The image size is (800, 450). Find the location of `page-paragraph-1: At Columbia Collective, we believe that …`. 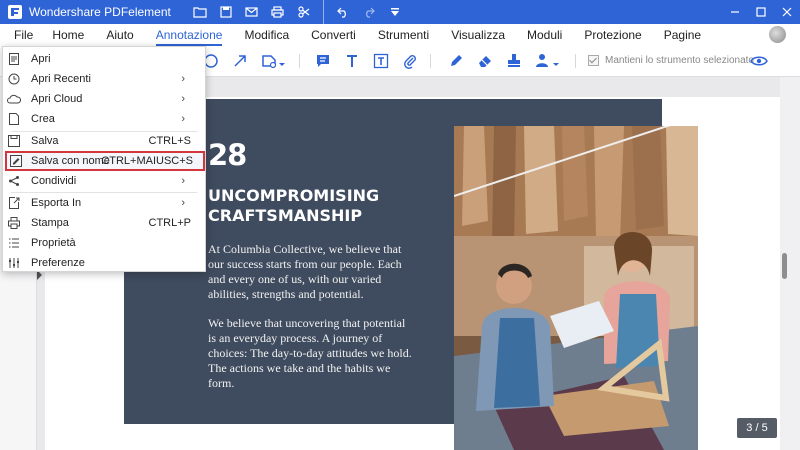

page-paragraph-1: At Columbia Collective, we believe that … is located at coordinates (305, 271).